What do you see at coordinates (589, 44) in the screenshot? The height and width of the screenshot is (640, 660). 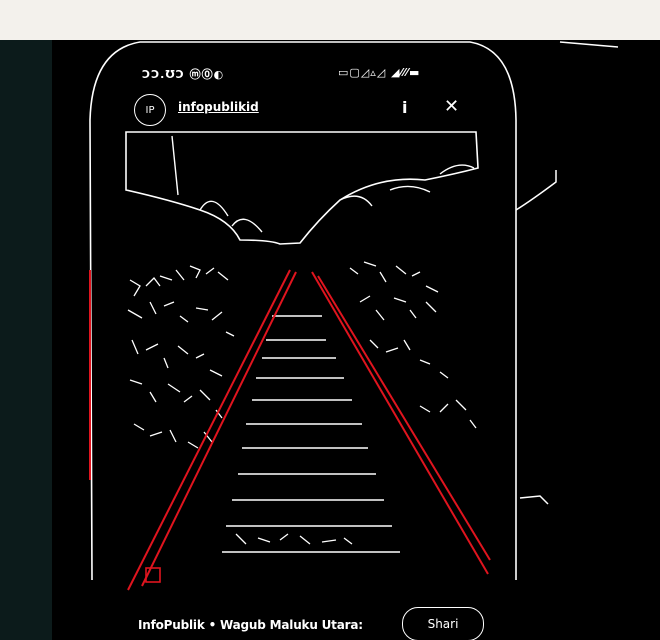 I see `phone-top-right-edge` at bounding box center [589, 44].